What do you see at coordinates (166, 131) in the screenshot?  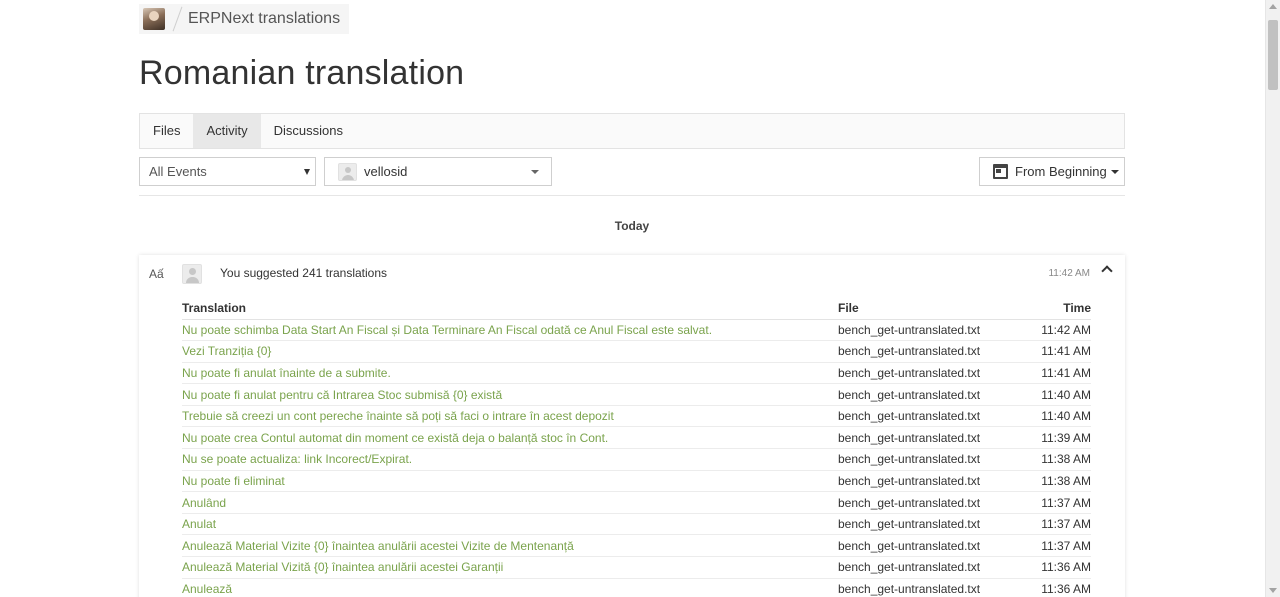 I see `tab-files: Files` at bounding box center [166, 131].